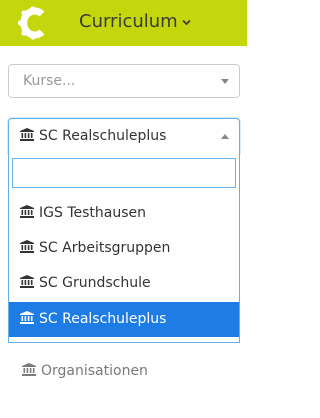 This screenshot has height=418, width=320. What do you see at coordinates (105, 248) in the screenshot?
I see `option-label: SC Arbeitsgruppen` at bounding box center [105, 248].